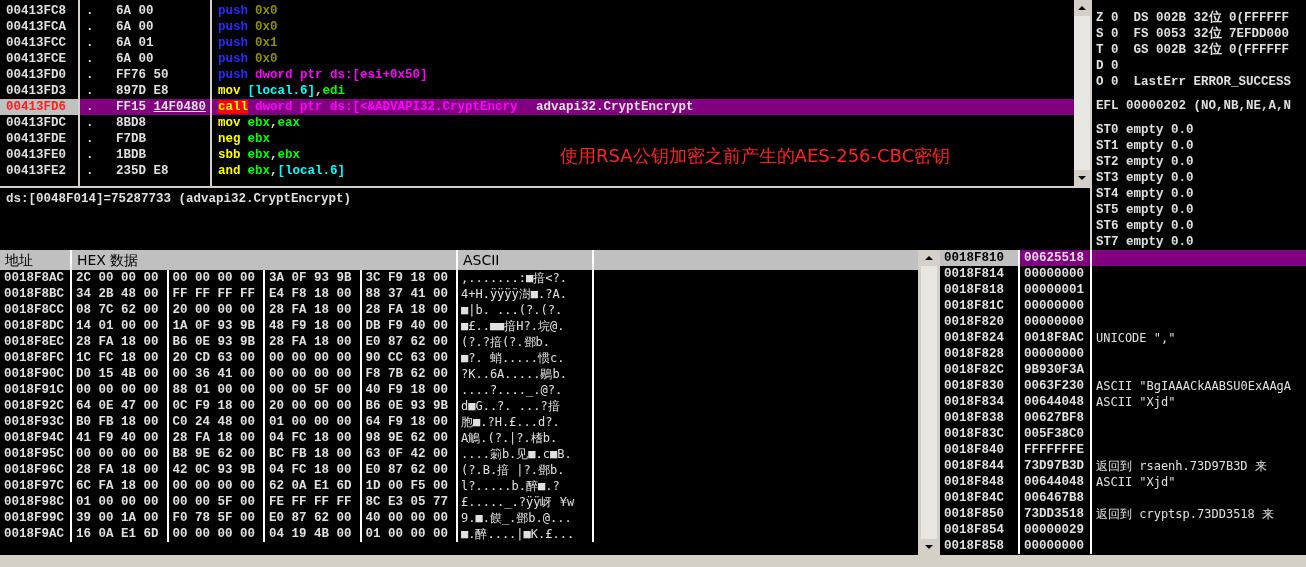 Image resolution: width=1306 pixels, height=567 pixels. Describe the element at coordinates (36, 139) in the screenshot. I see `address-cell-text: 00413FDE` at that location.